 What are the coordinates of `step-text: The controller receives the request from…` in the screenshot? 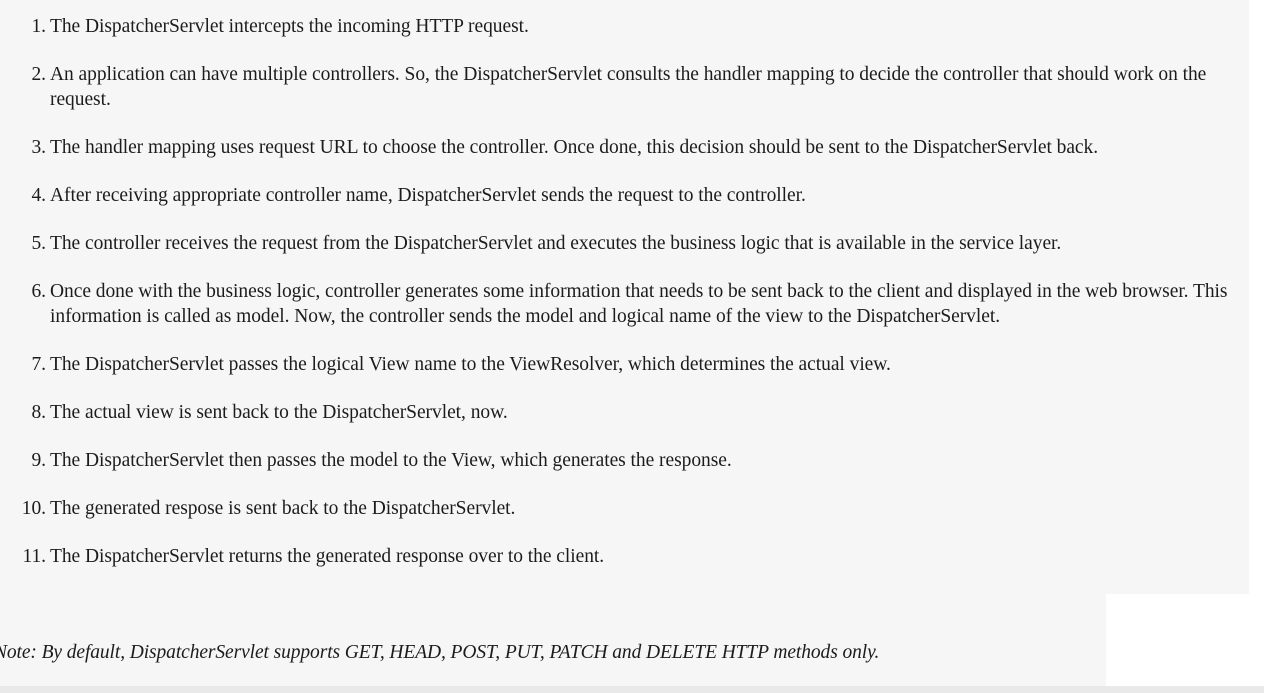 It's located at (556, 243).